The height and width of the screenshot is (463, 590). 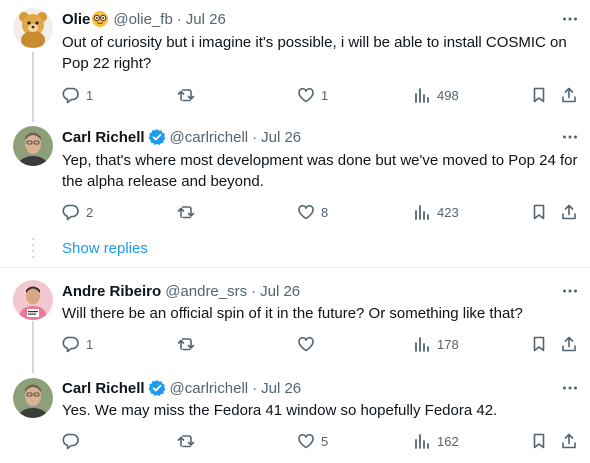 I want to click on views-count: 498, so click(x=448, y=95).